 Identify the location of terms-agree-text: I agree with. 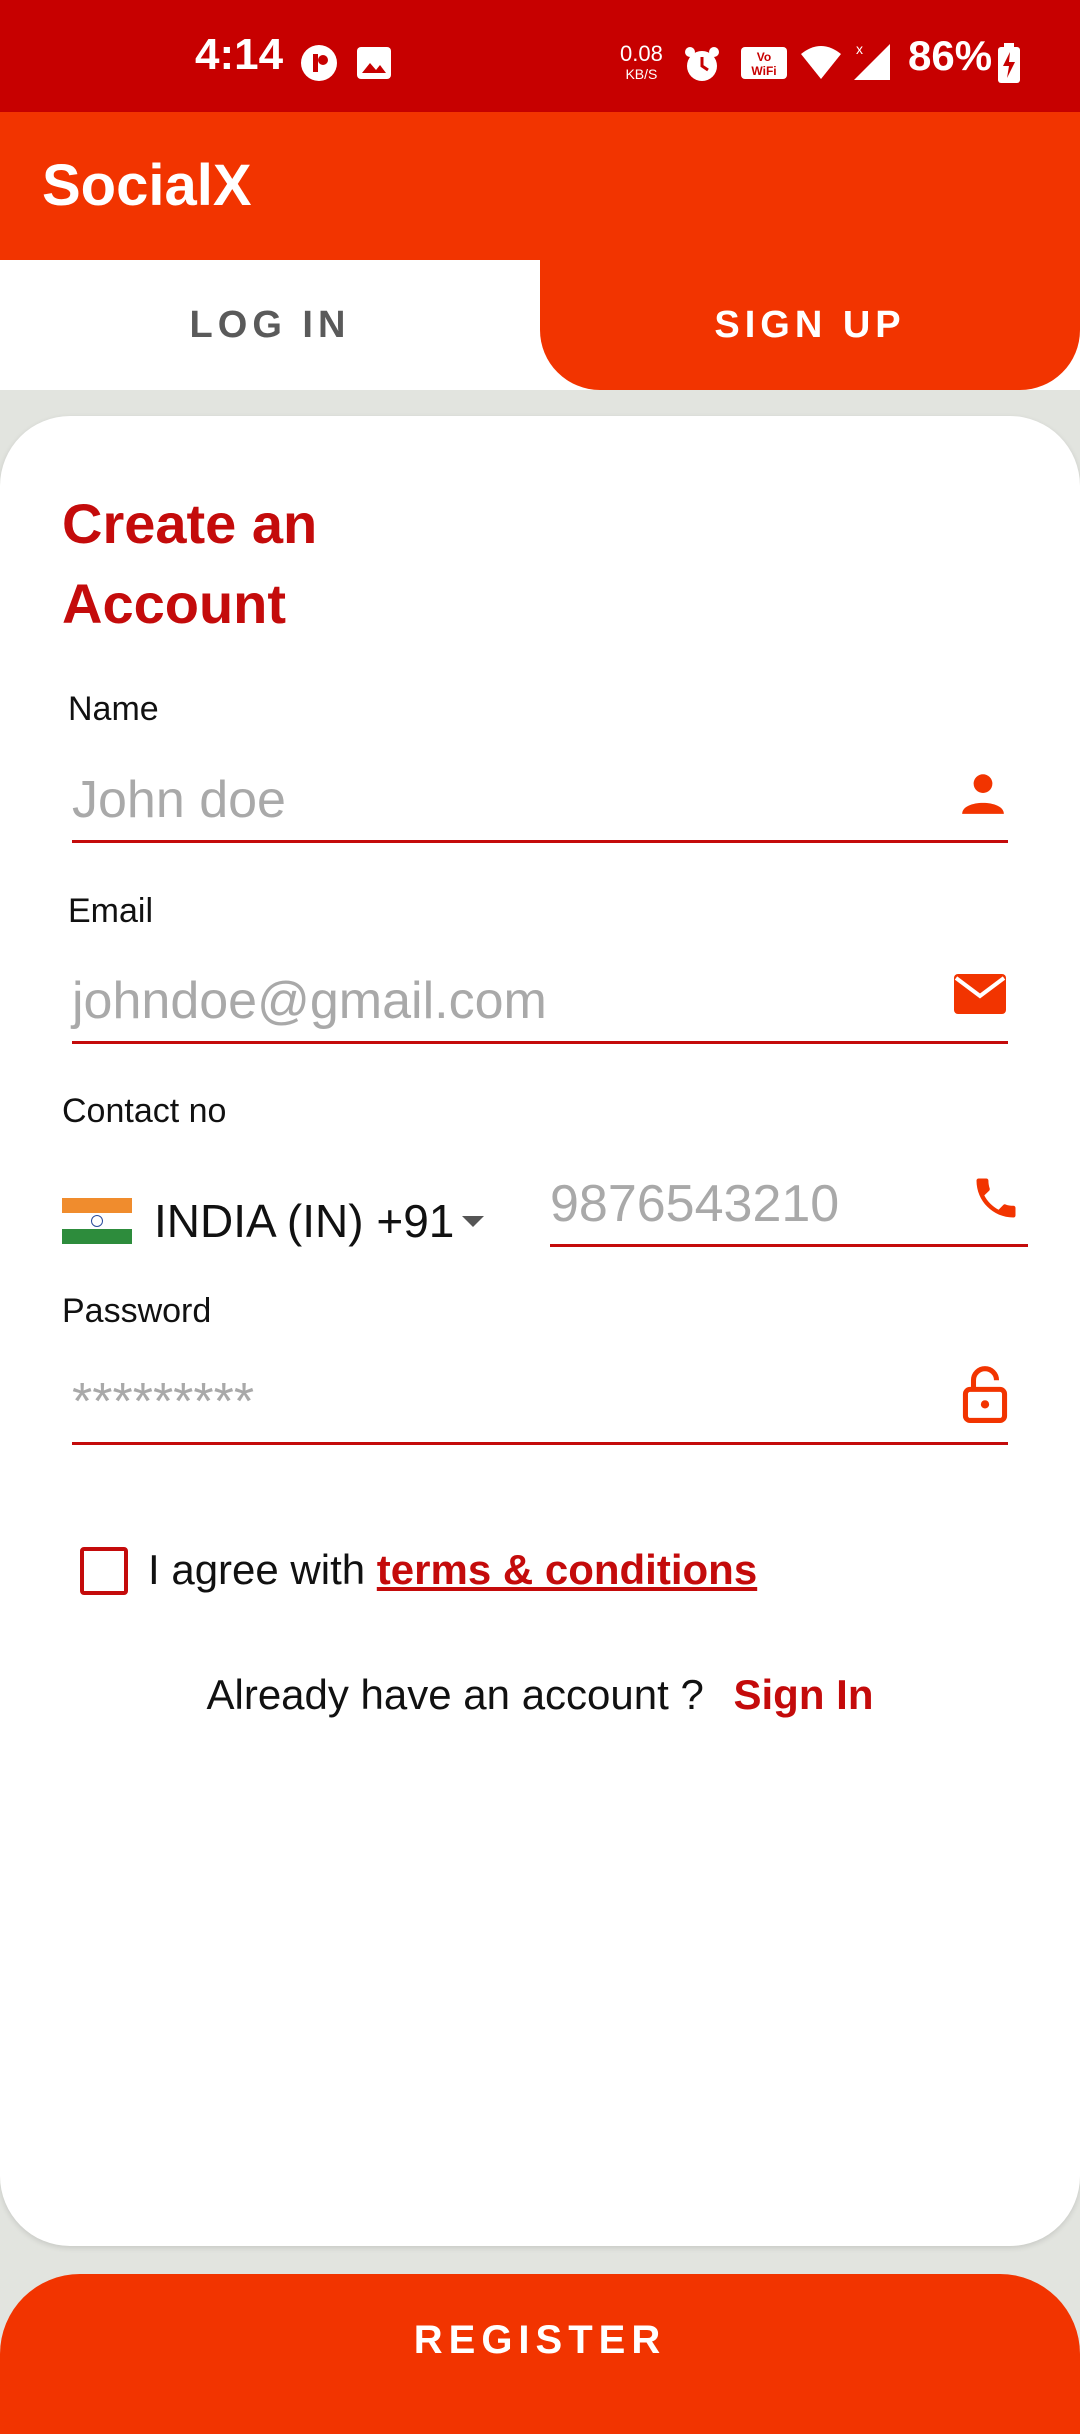
(257, 1569).